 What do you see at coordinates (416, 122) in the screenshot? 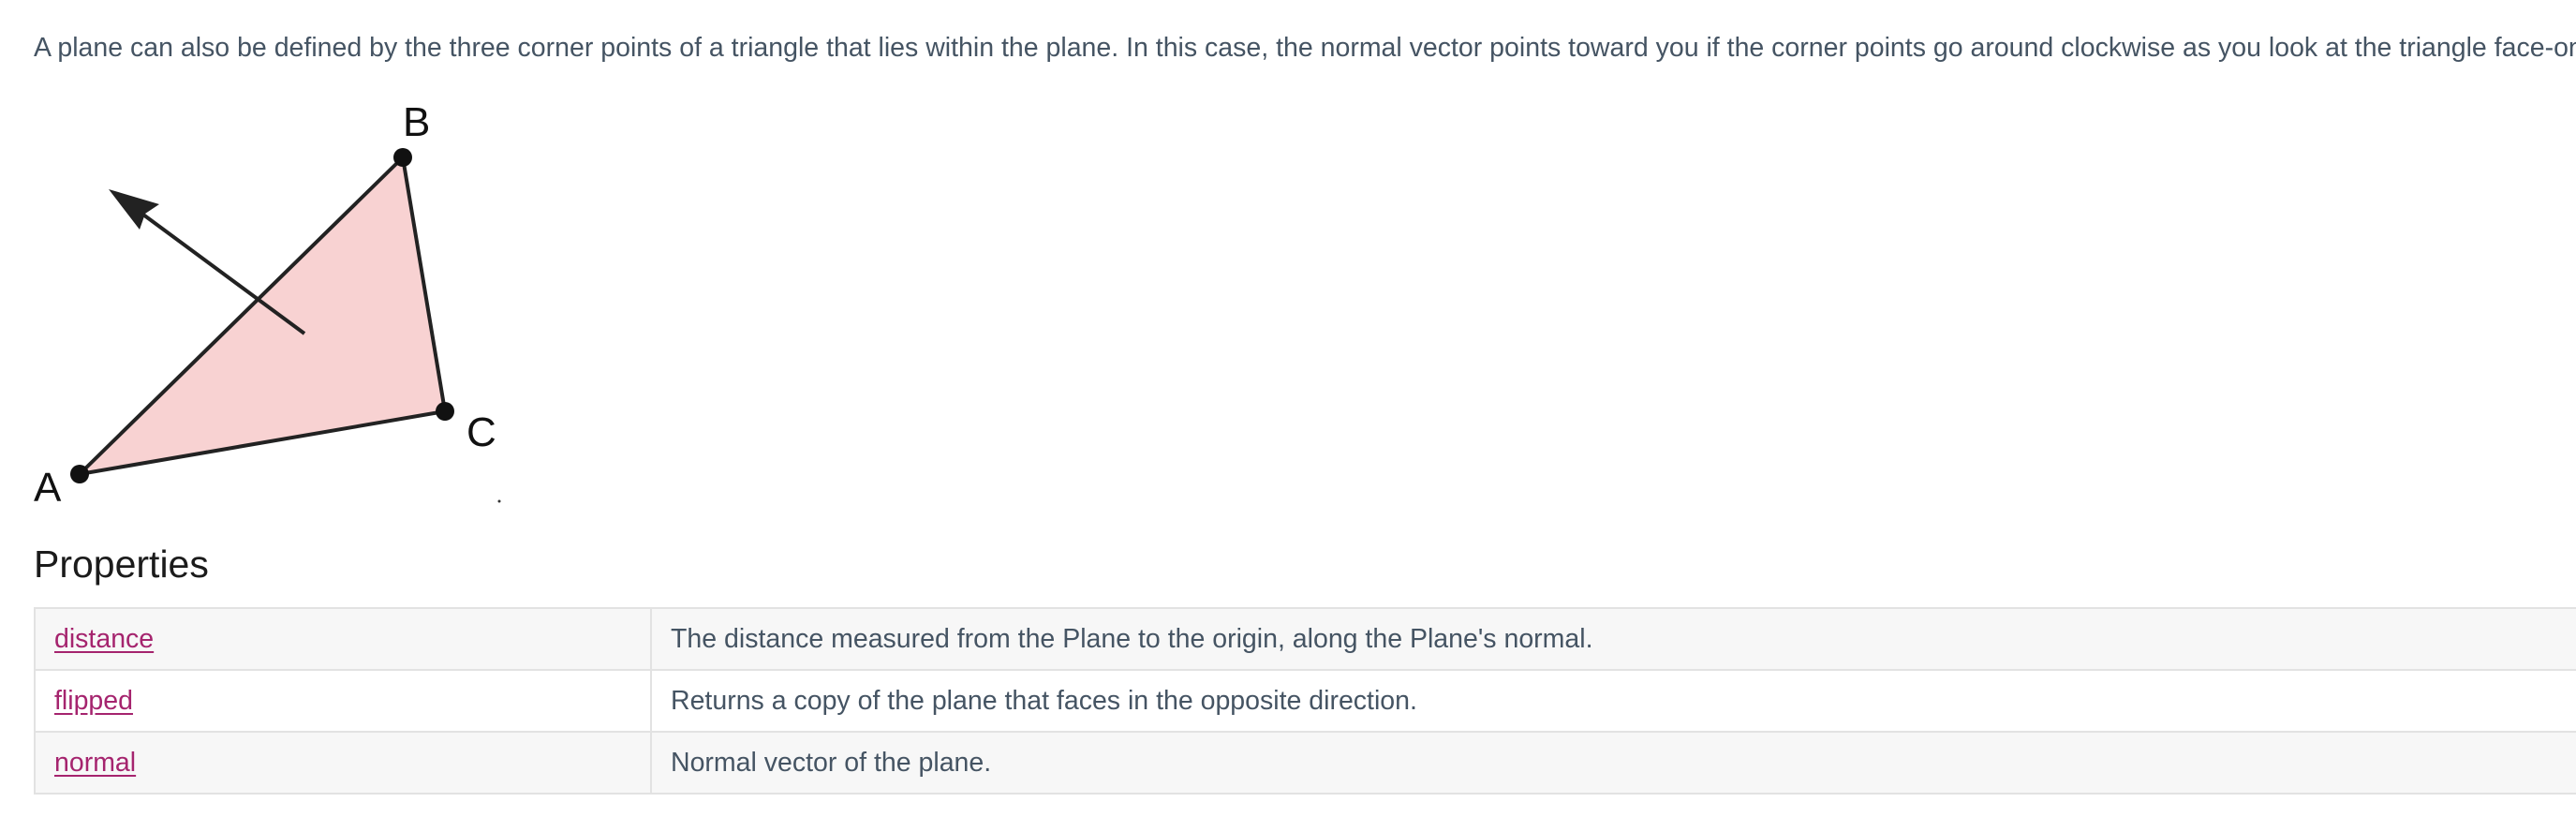
I see `label-b: B` at bounding box center [416, 122].